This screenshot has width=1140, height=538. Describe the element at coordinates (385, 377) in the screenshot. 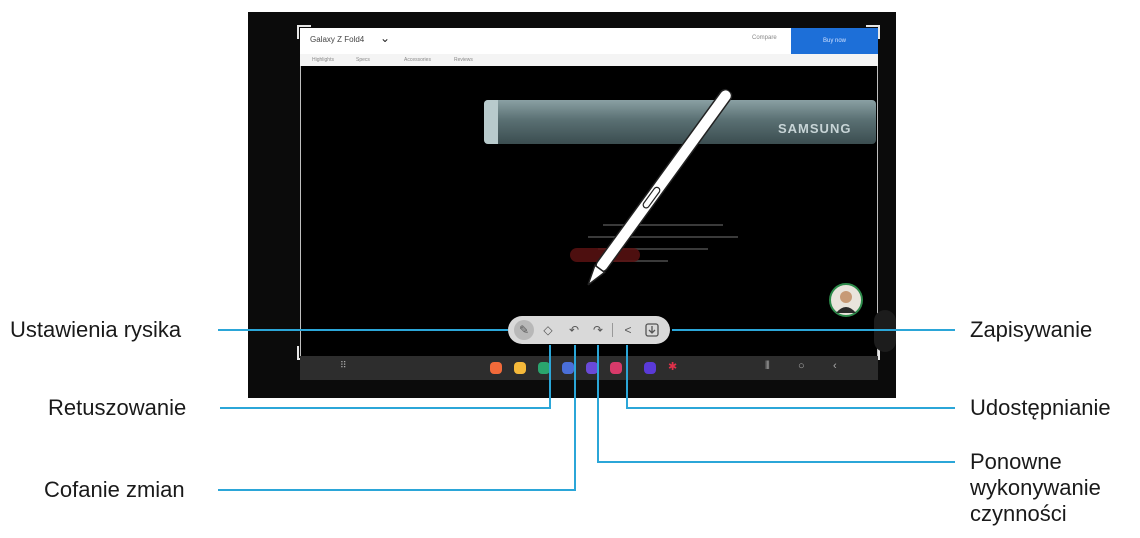

I see `leader-retouch` at that location.